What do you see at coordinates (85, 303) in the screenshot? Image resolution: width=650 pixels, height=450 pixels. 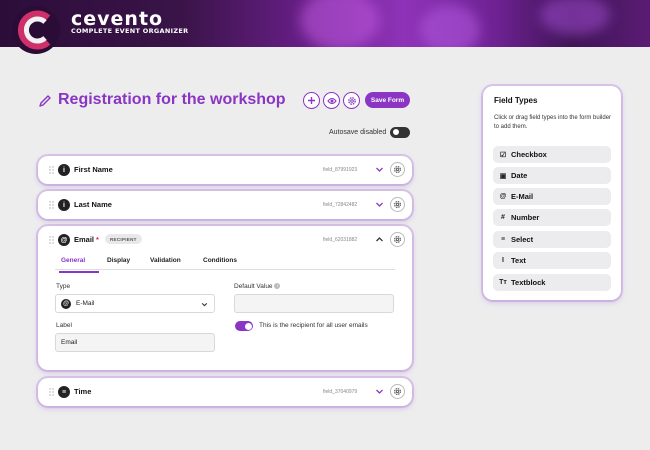 I see `type-select-value: E-Mail` at bounding box center [85, 303].